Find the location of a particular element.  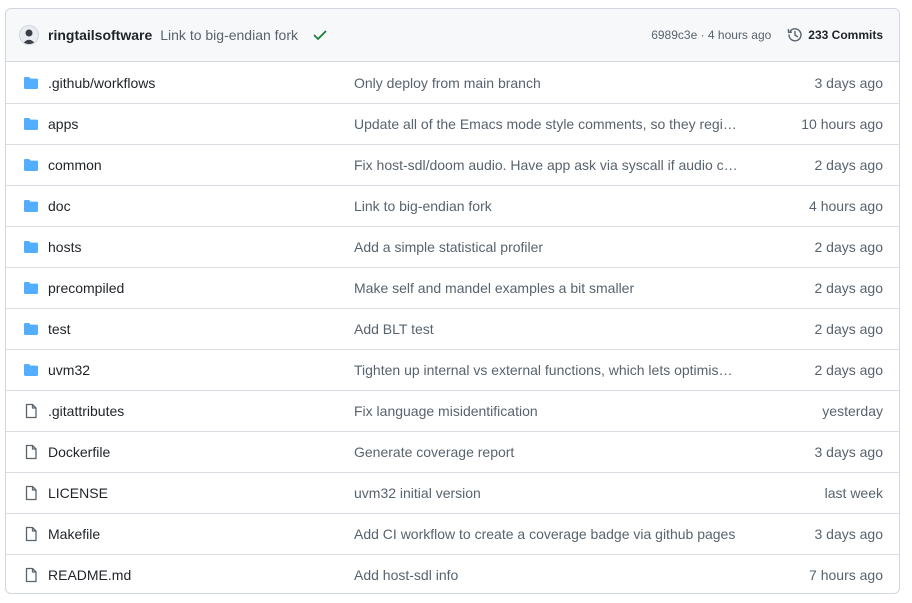

file-name-link: apps is located at coordinates (201, 124).